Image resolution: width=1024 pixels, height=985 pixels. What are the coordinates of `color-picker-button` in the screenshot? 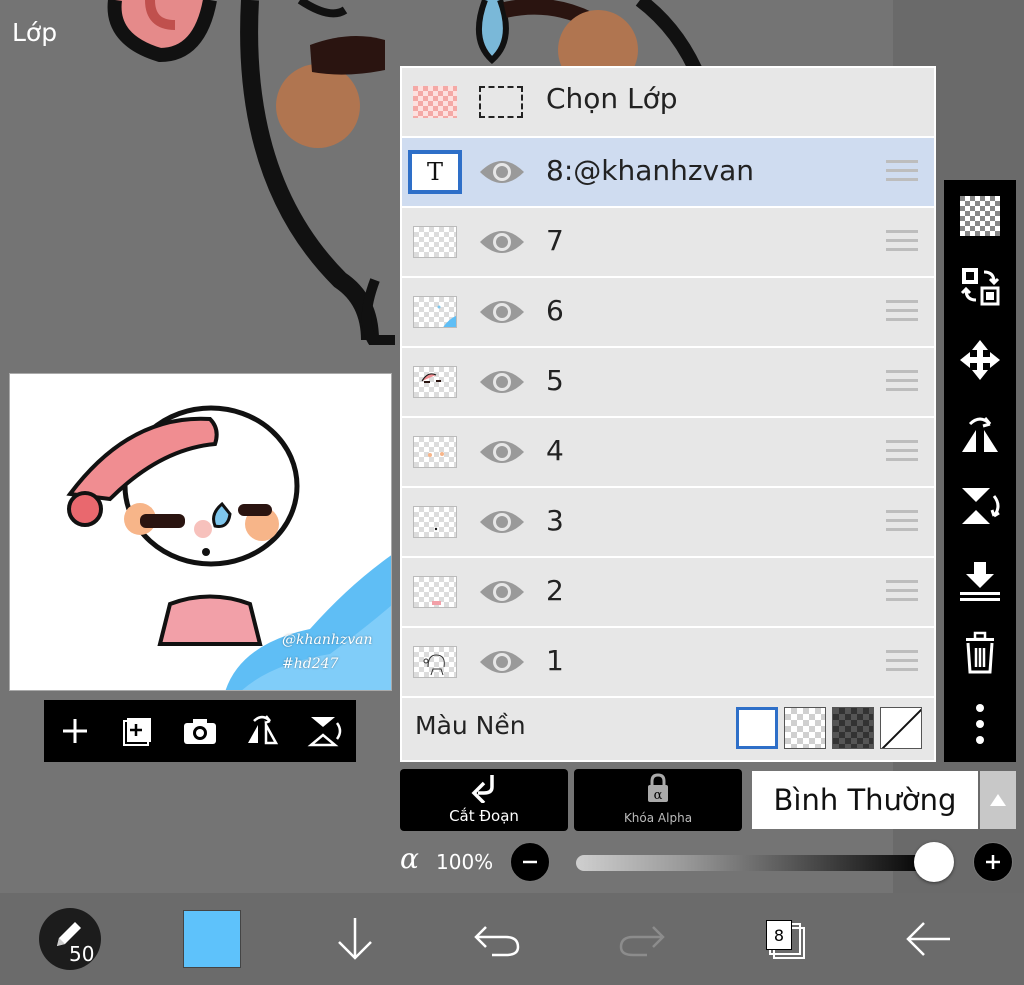 It's located at (212, 939).